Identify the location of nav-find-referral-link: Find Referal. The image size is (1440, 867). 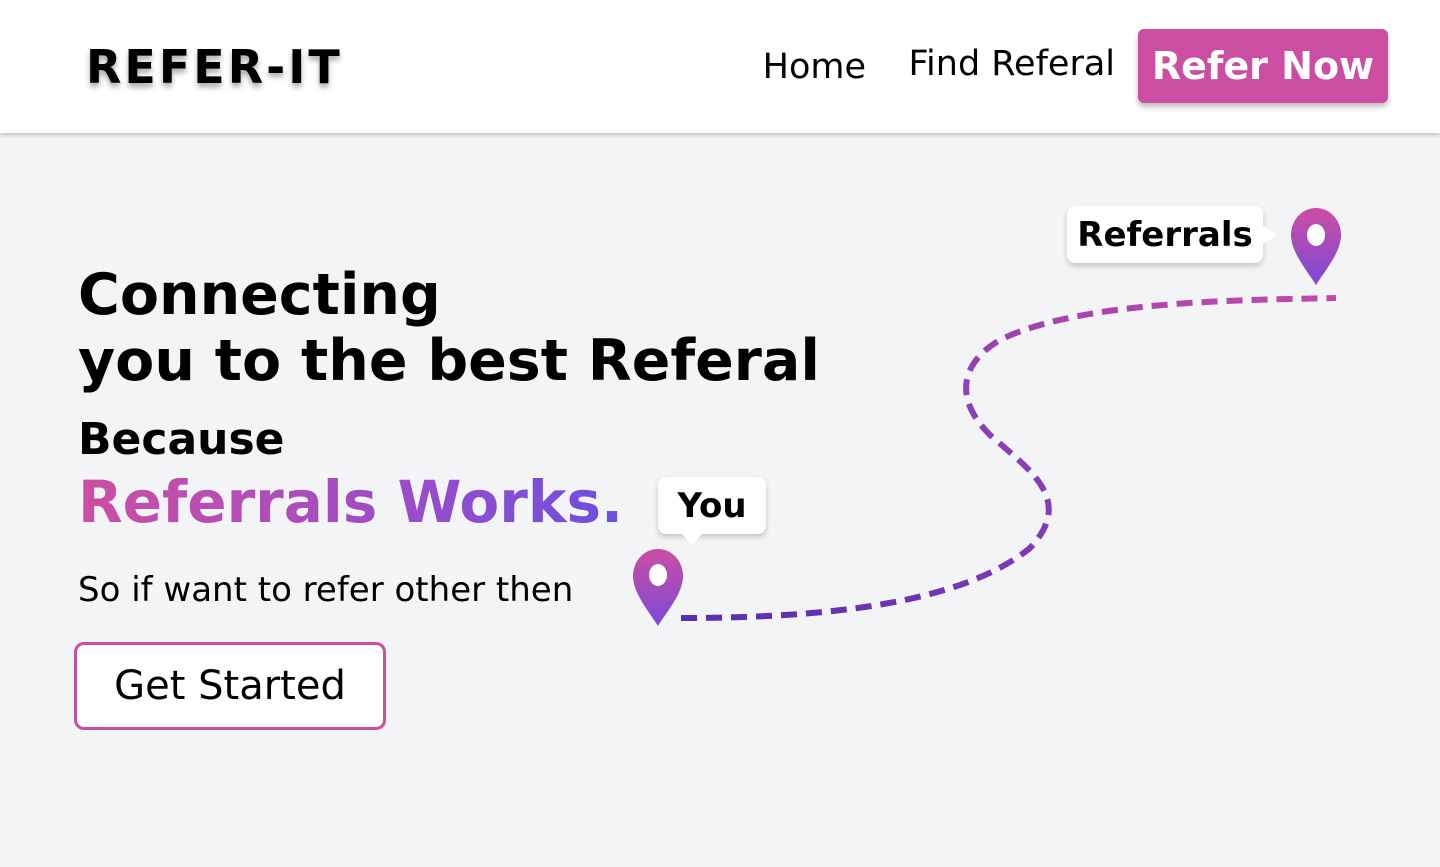
(1011, 64).